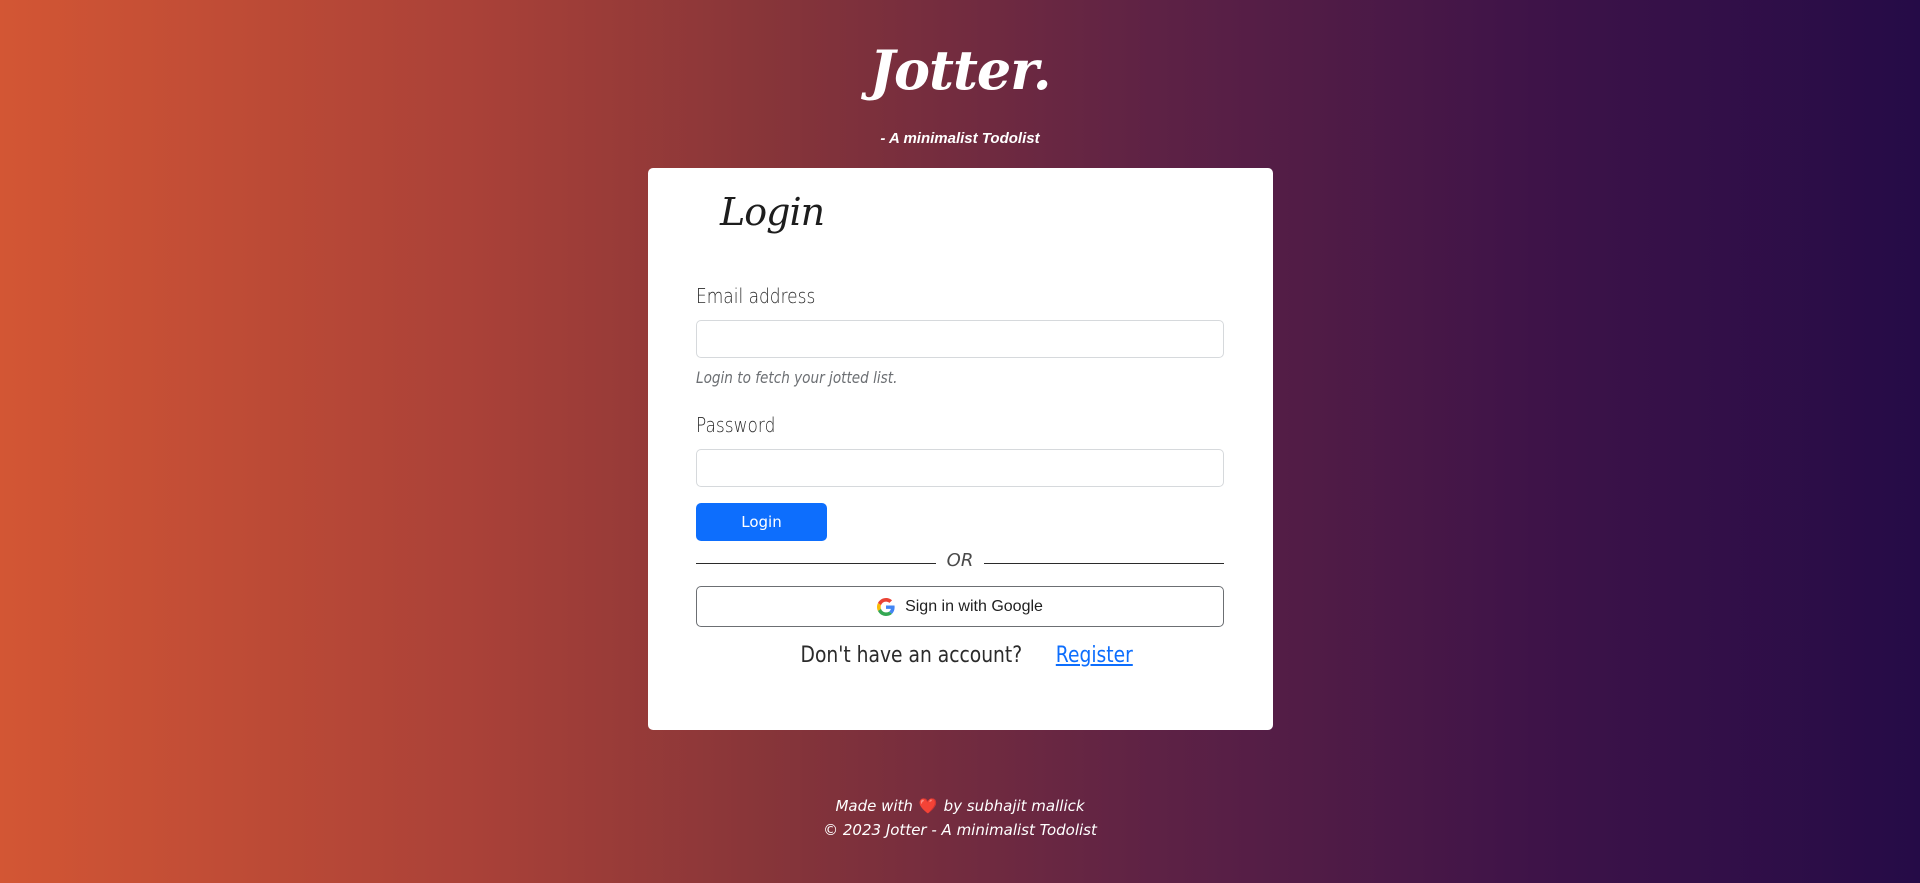 The image size is (1920, 883). Describe the element at coordinates (960, 560) in the screenshot. I see `or-text: OR` at that location.